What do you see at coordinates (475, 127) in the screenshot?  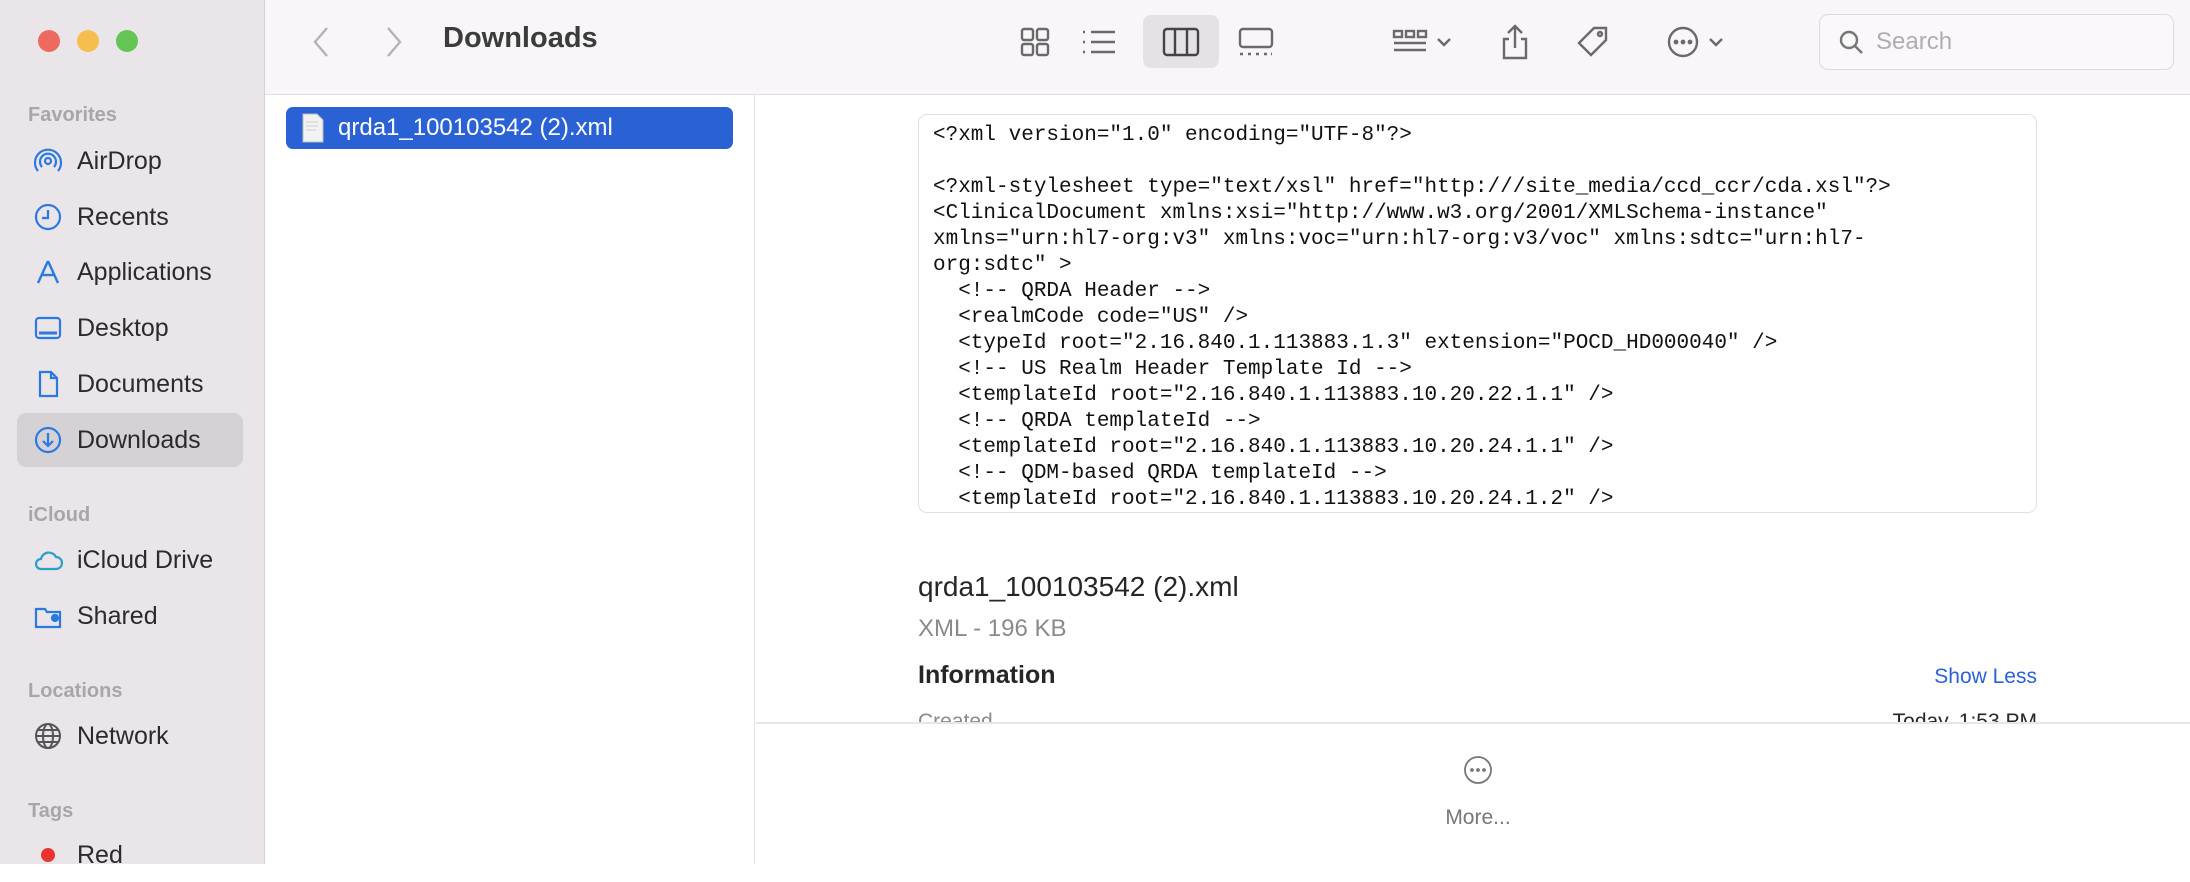 I see `file-name: qrda1_100103542 (2).xml` at bounding box center [475, 127].